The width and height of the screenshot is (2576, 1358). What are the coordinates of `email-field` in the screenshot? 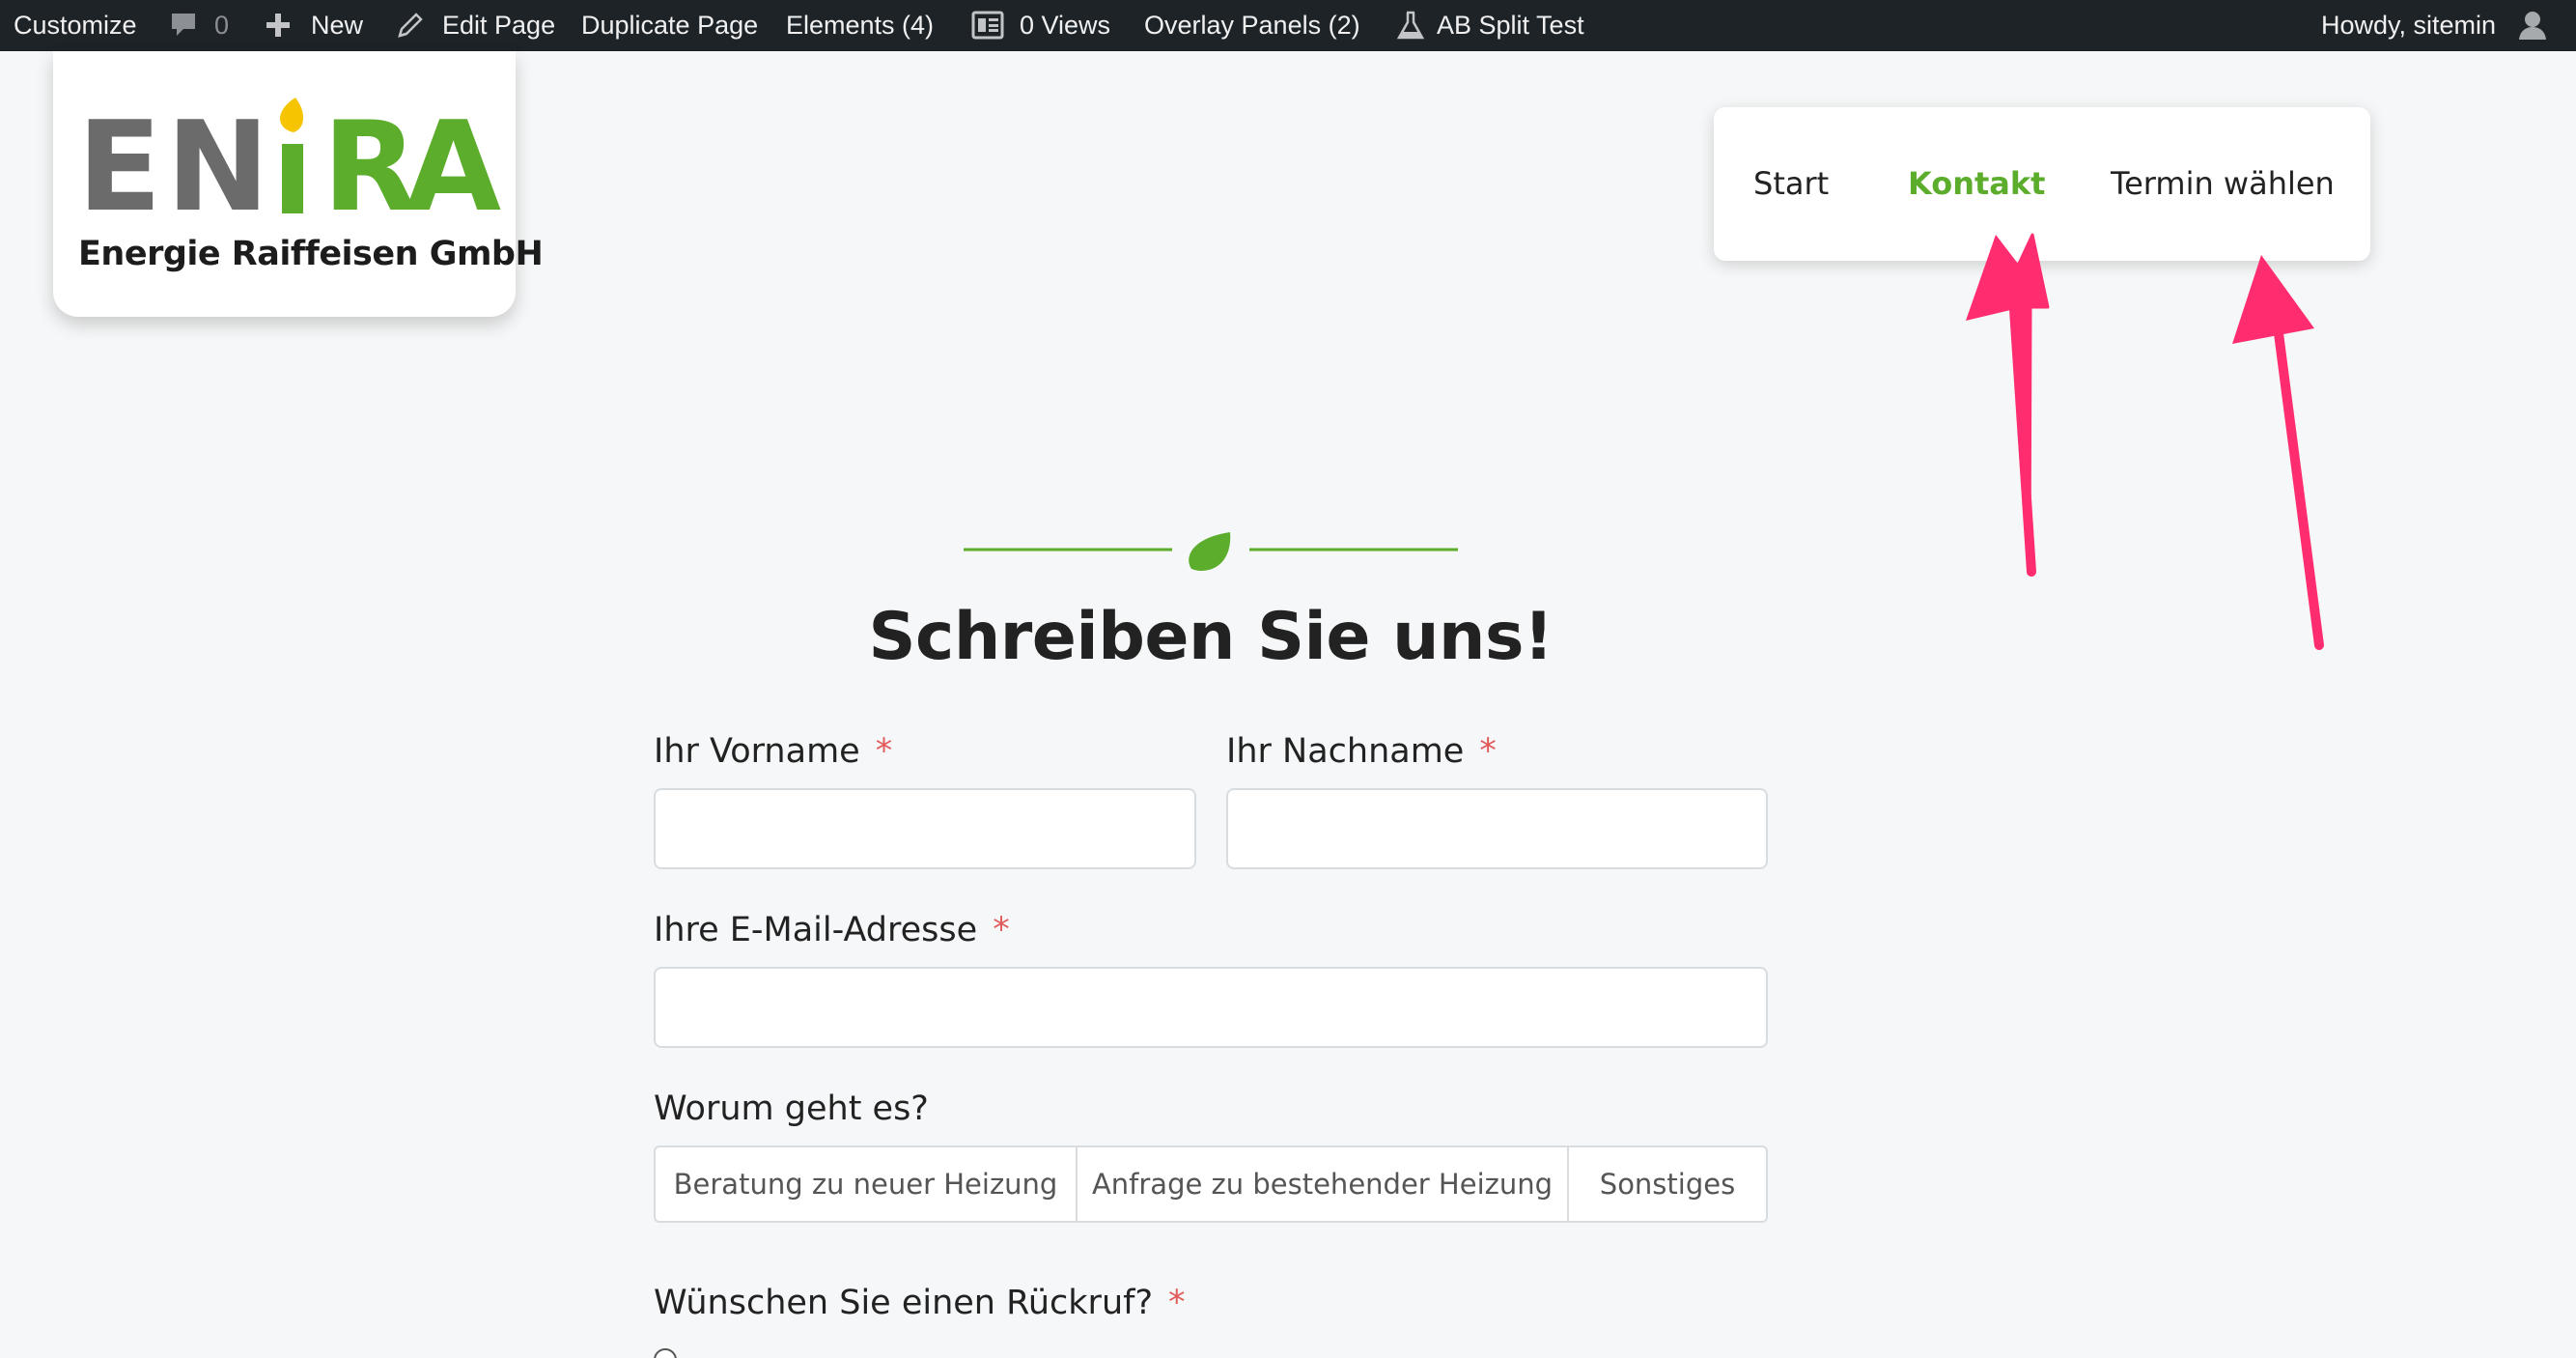 It's located at (1211, 1007).